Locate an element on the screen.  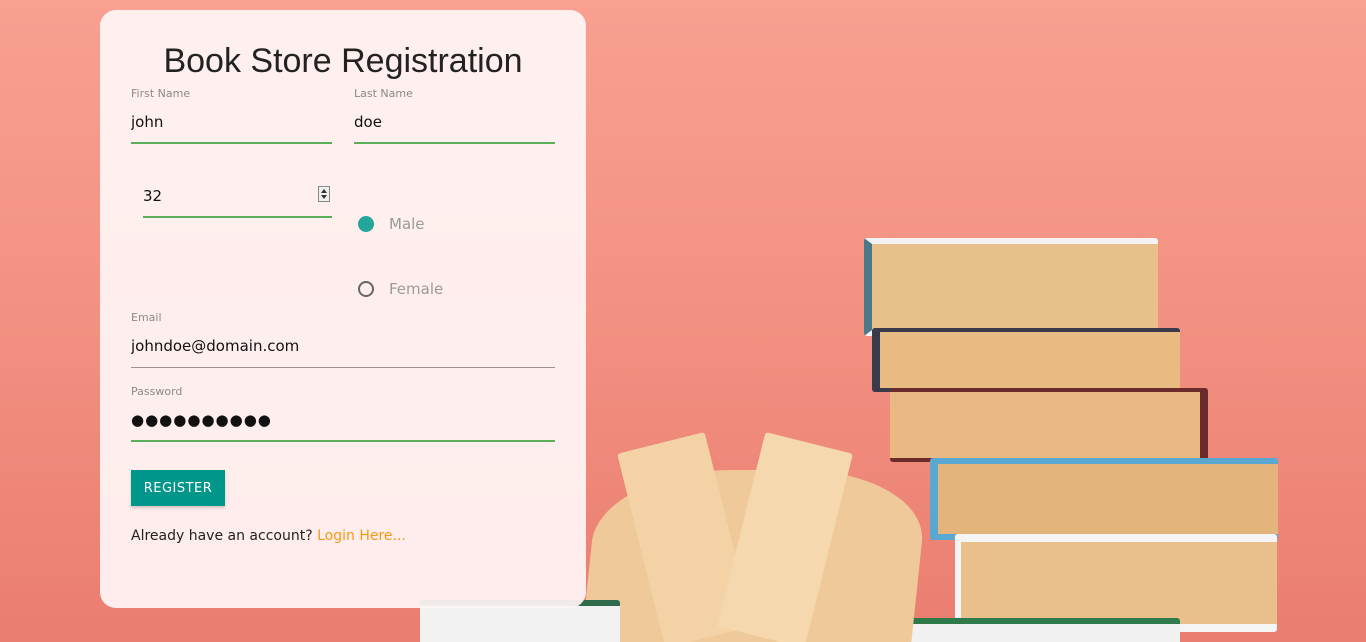
gender-female-label: Female is located at coordinates (416, 289).